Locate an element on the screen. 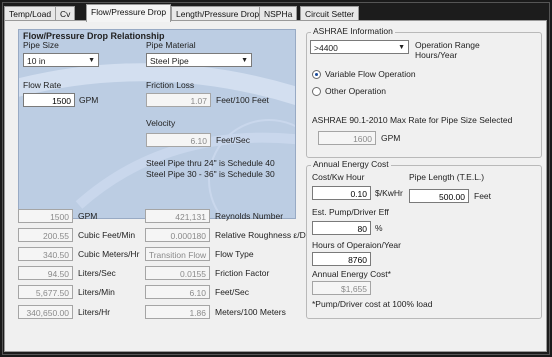 This screenshot has height=357, width=552. pipe-length-unit: Feet is located at coordinates (483, 196).